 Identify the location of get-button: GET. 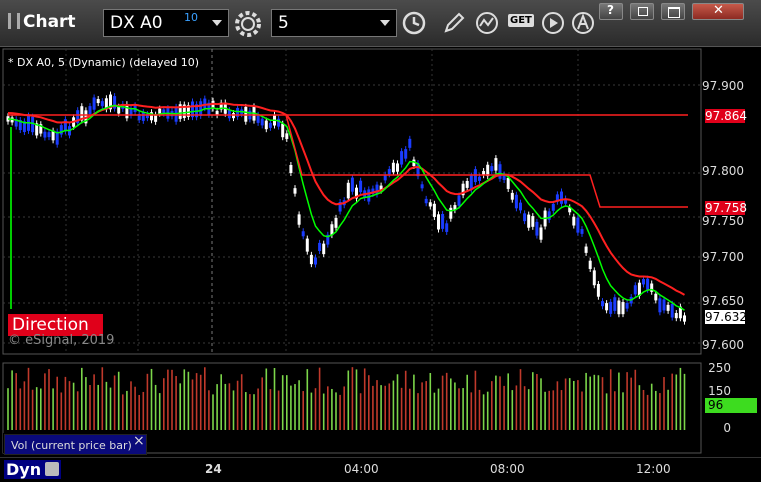
(520, 23).